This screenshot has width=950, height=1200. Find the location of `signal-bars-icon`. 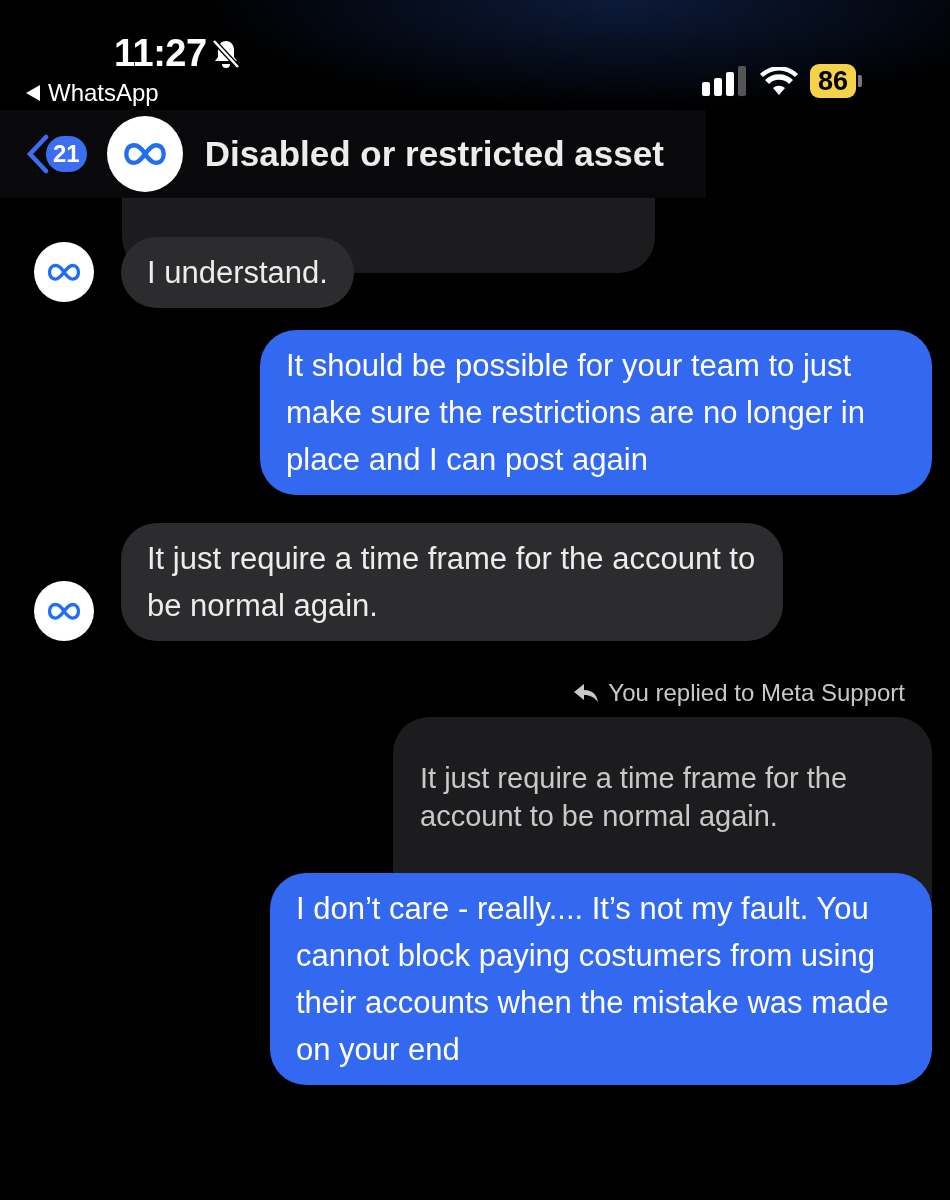

signal-bars-icon is located at coordinates (724, 81).